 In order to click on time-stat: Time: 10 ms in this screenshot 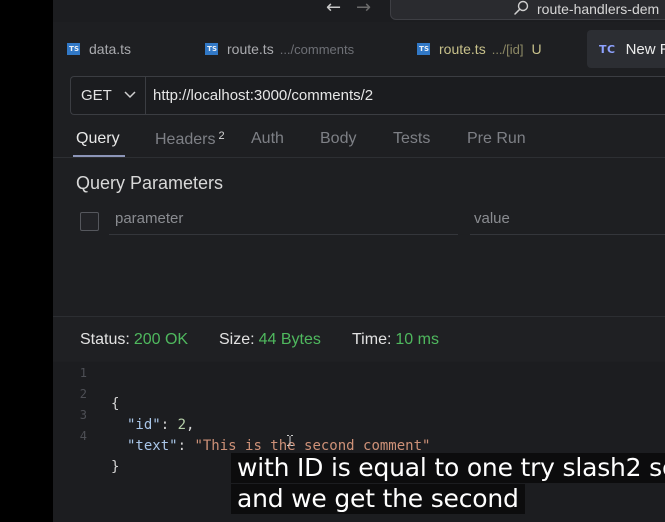, I will do `click(395, 340)`.